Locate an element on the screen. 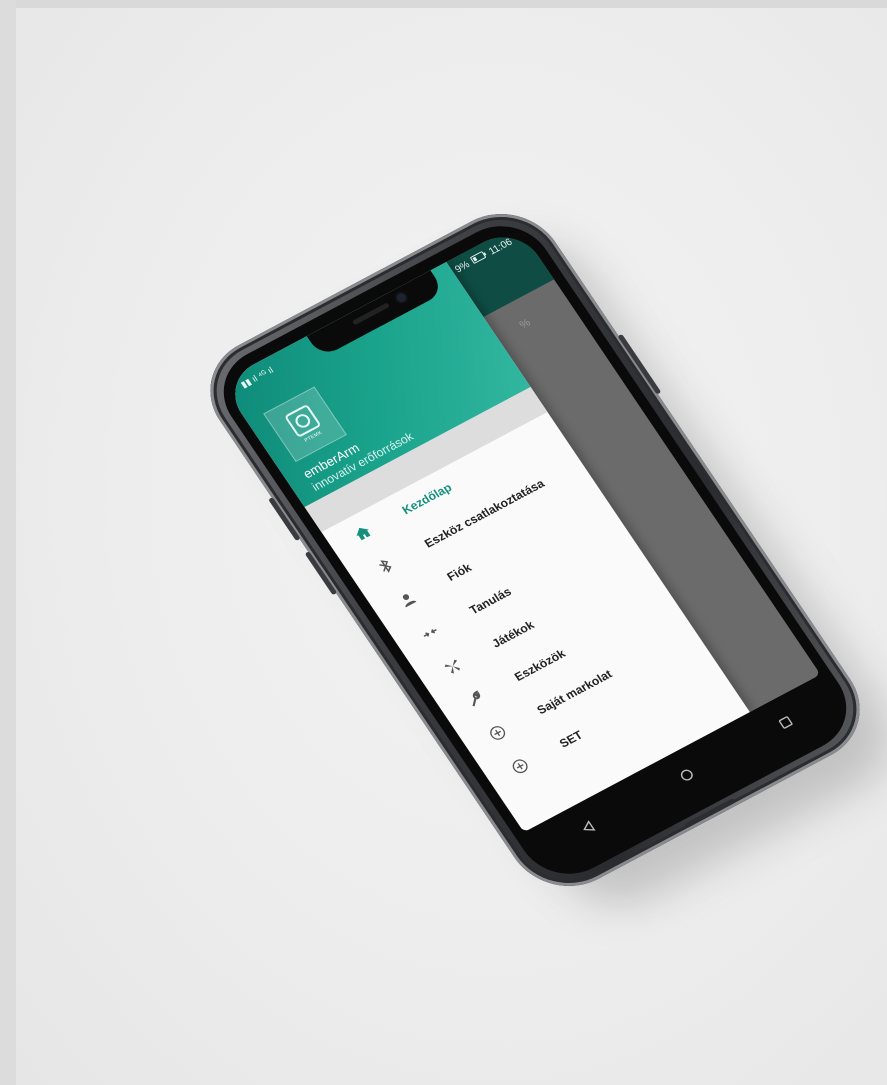 The width and height of the screenshot is (887, 1085). back-icon is located at coordinates (589, 825).